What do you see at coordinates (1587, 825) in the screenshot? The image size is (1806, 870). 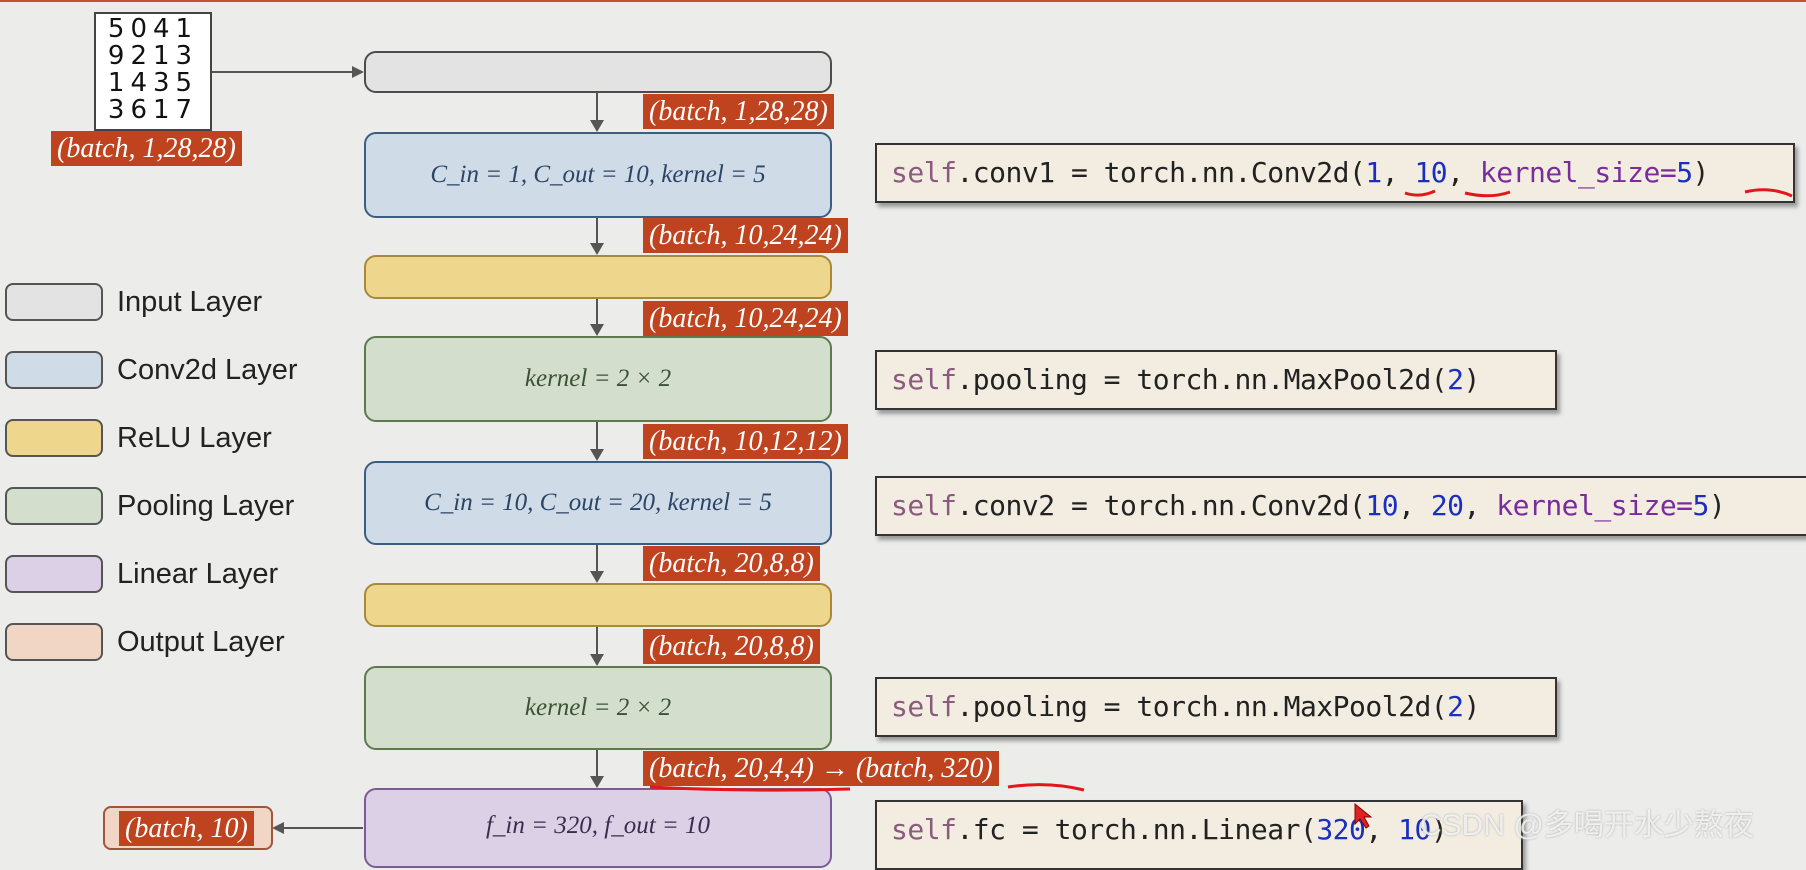 I see `watermark: CSDN @多喝开水少熬夜` at bounding box center [1587, 825].